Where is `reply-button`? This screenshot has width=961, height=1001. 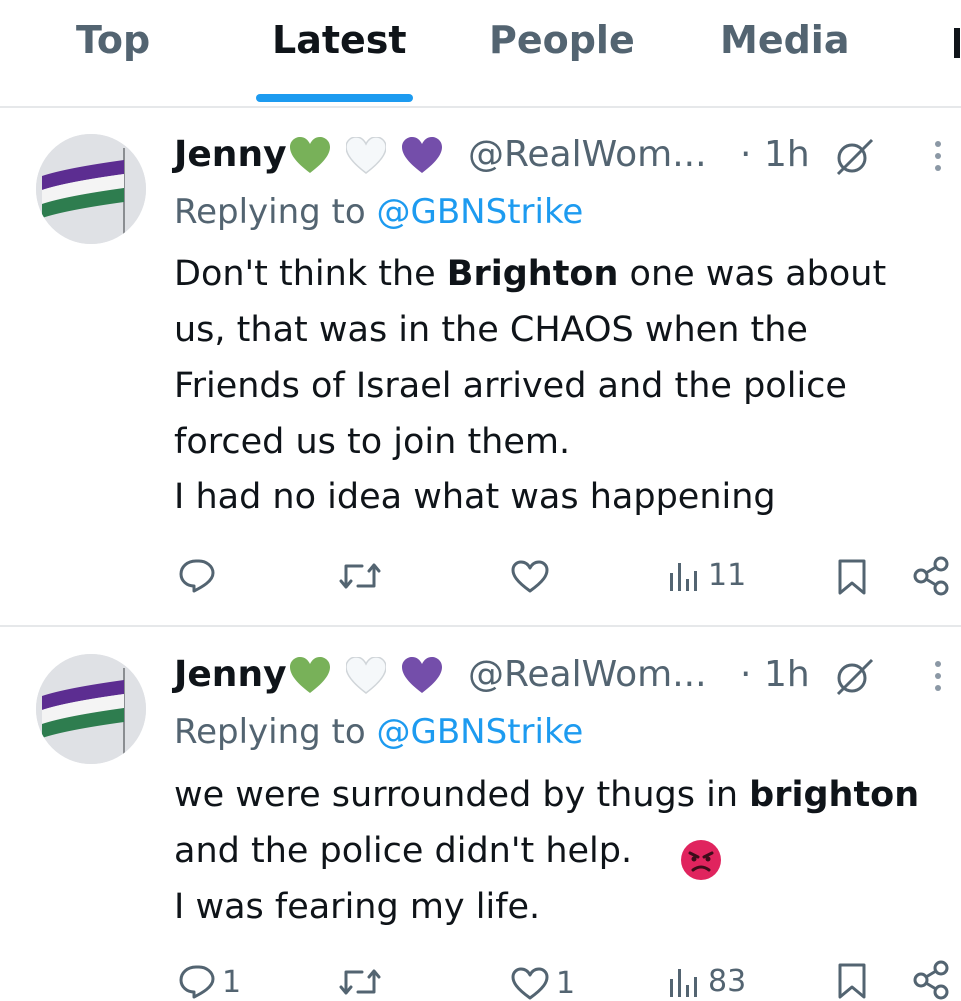 reply-button is located at coordinates (200, 576).